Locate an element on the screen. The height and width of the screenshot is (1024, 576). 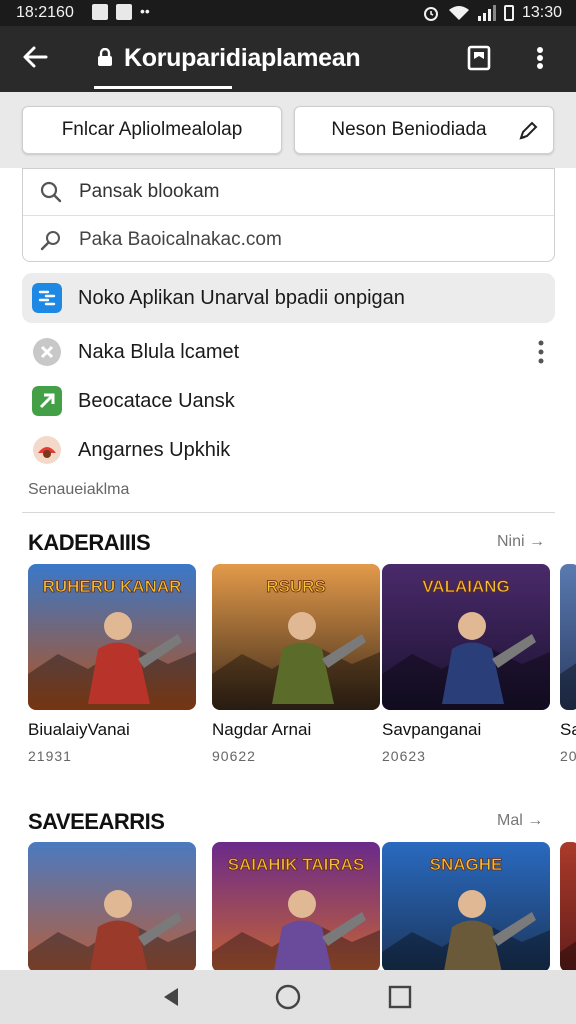
list-item: Naka Blula lcamet is located at coordinates (288, 352).